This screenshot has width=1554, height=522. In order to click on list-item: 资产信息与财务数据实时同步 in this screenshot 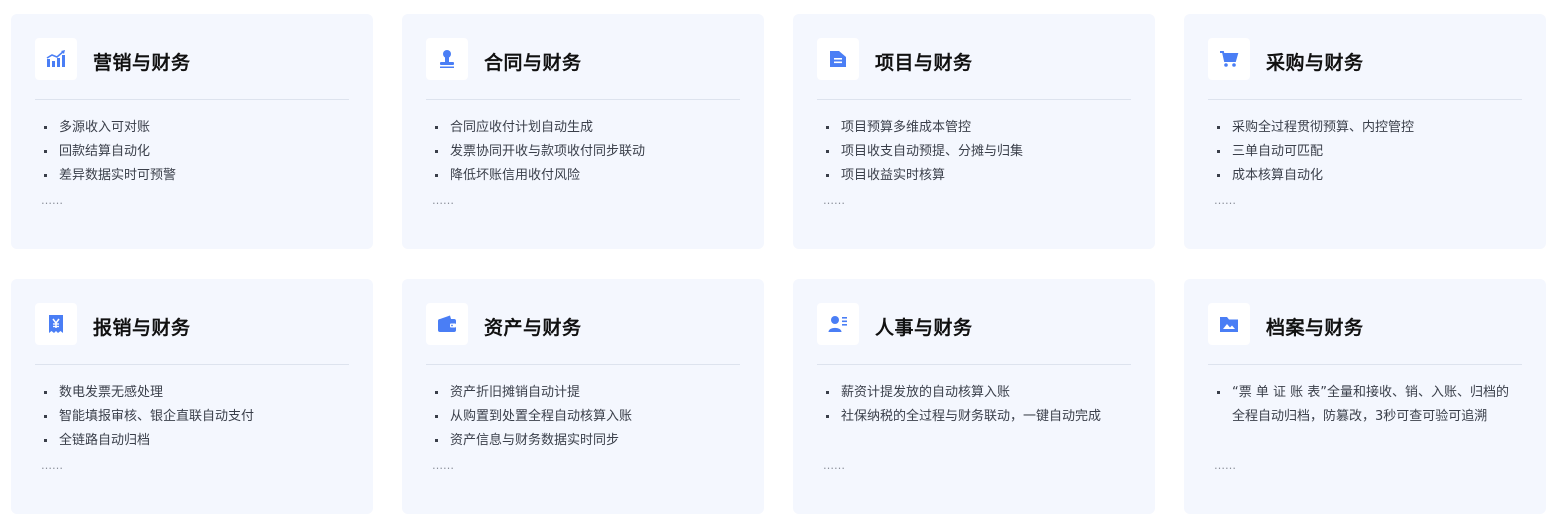, I will do `click(584, 441)`.